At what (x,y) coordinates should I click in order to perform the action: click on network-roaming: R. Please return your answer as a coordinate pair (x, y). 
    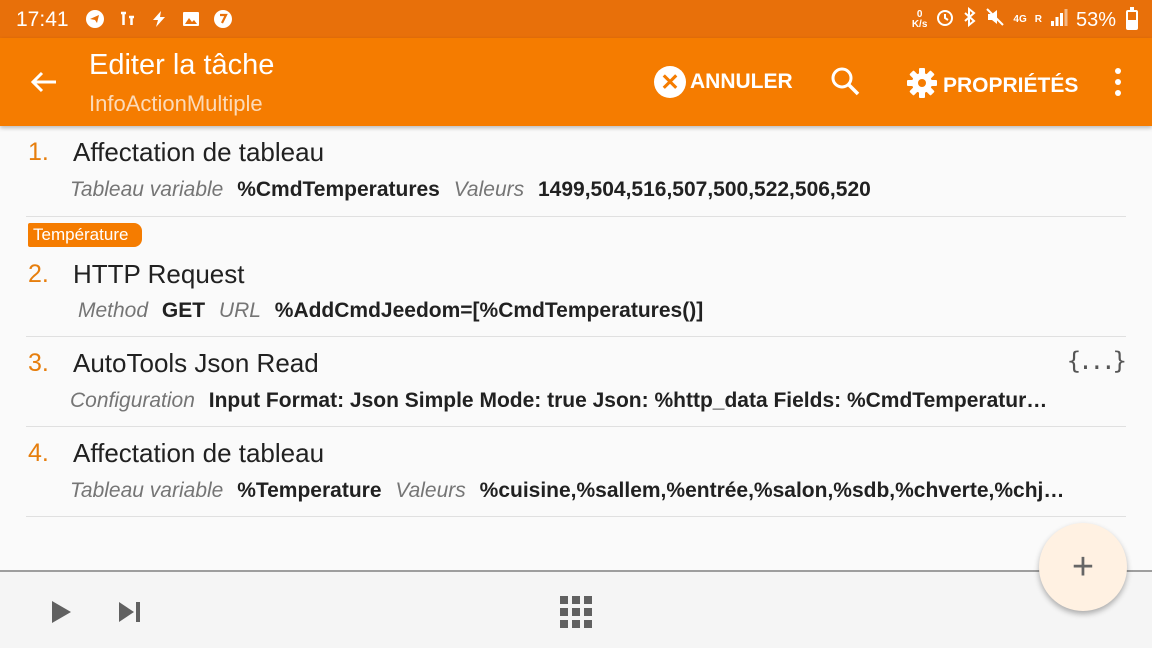
    Looking at the image, I should click on (1038, 19).